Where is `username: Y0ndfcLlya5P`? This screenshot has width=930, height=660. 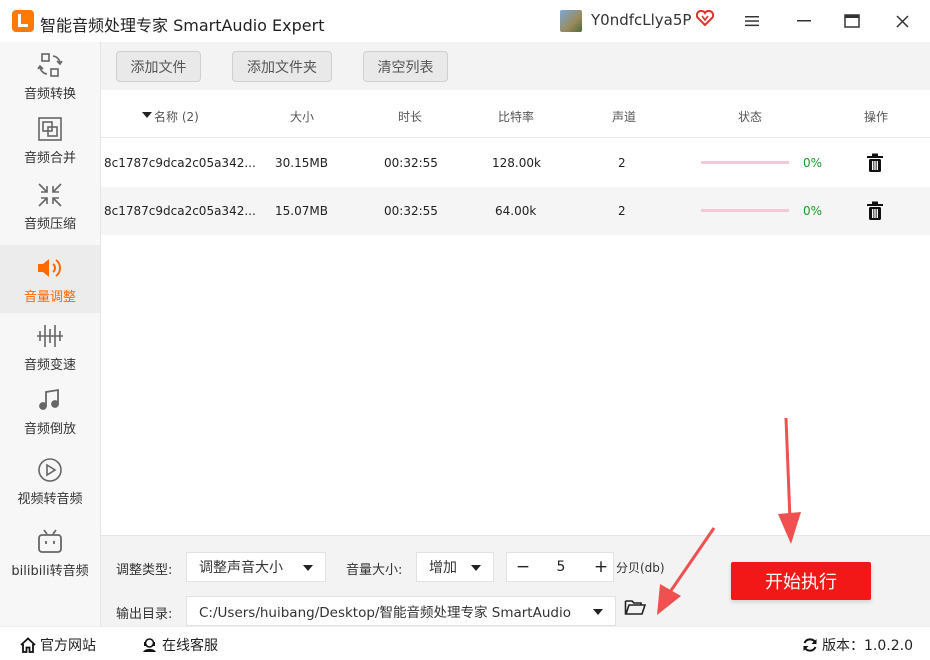 username: Y0ndfcLlya5P is located at coordinates (641, 20).